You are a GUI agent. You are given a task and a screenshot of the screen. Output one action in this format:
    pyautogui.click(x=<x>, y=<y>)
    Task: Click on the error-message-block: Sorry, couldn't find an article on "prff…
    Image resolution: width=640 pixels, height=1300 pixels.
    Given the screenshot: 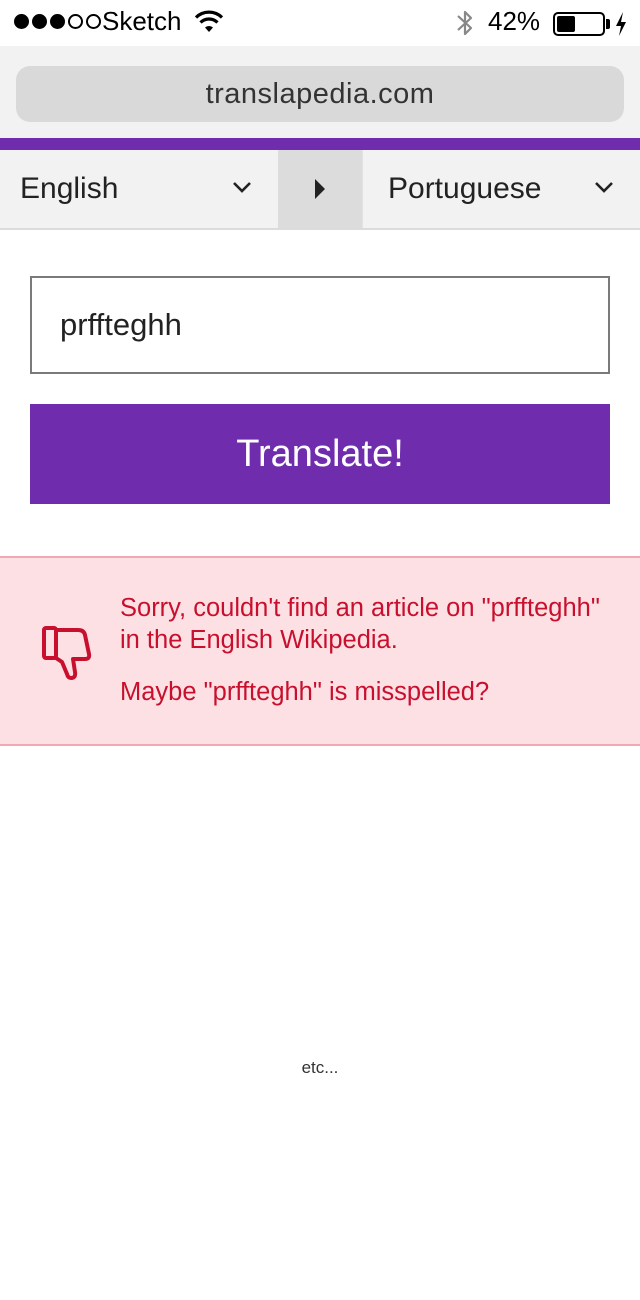 What is the action you would take?
    pyautogui.click(x=370, y=650)
    